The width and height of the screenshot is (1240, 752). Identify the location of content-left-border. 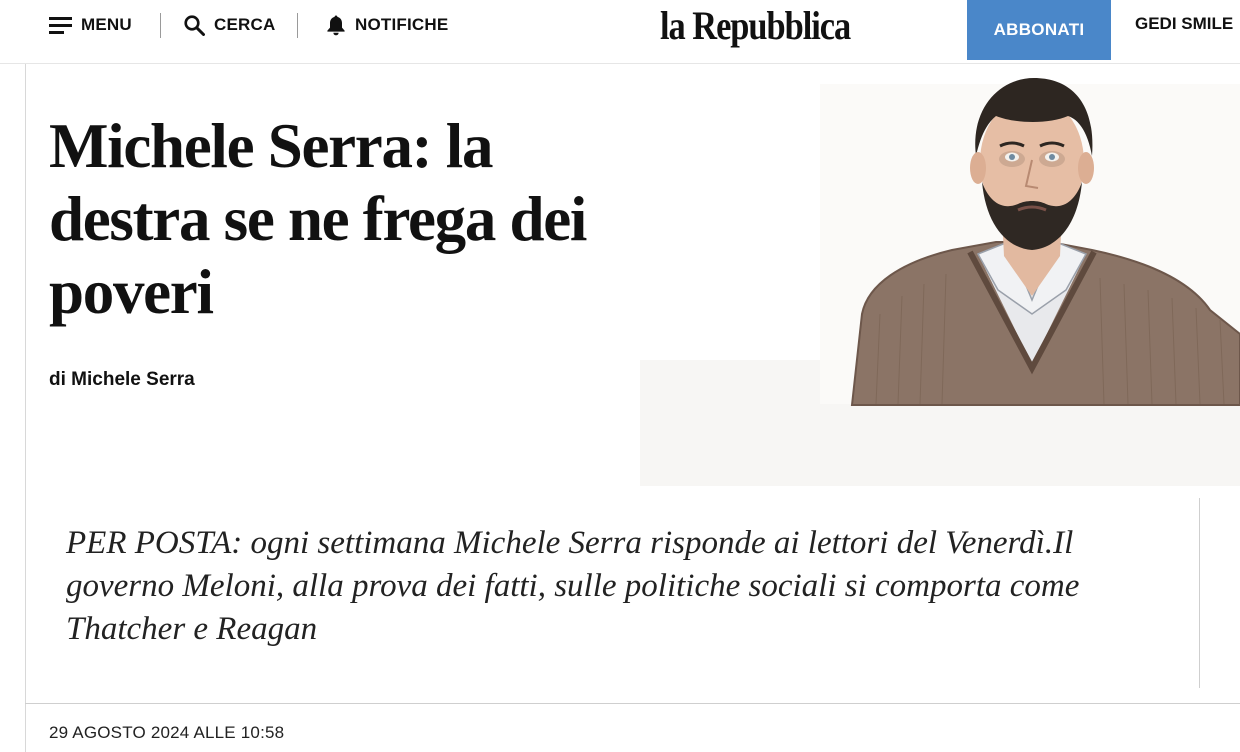
(25, 408).